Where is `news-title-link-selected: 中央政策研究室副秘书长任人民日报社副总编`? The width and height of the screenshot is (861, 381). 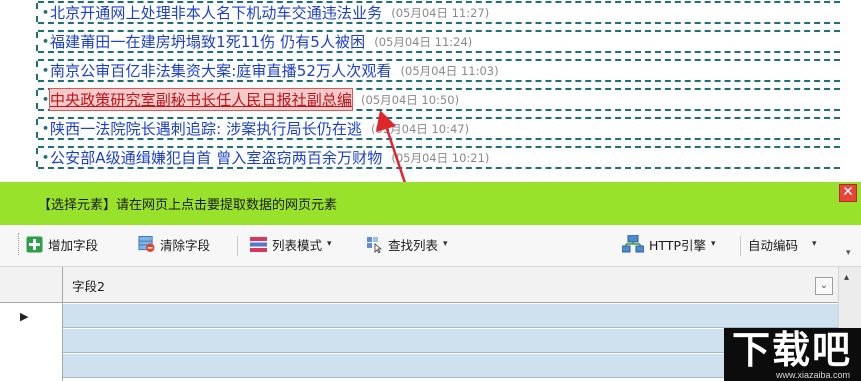 news-title-link-selected: 中央政策研究室副秘书长任人民日报社副总编 is located at coordinates (201, 99).